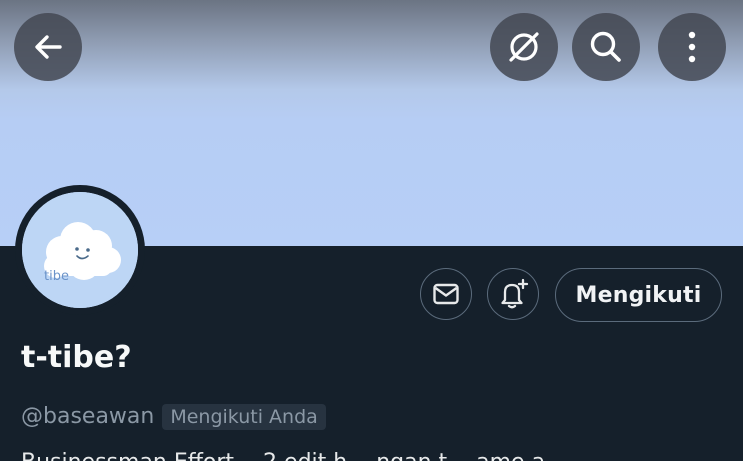 Image resolution: width=743 pixels, height=461 pixels. I want to click on notifications-button, so click(513, 294).